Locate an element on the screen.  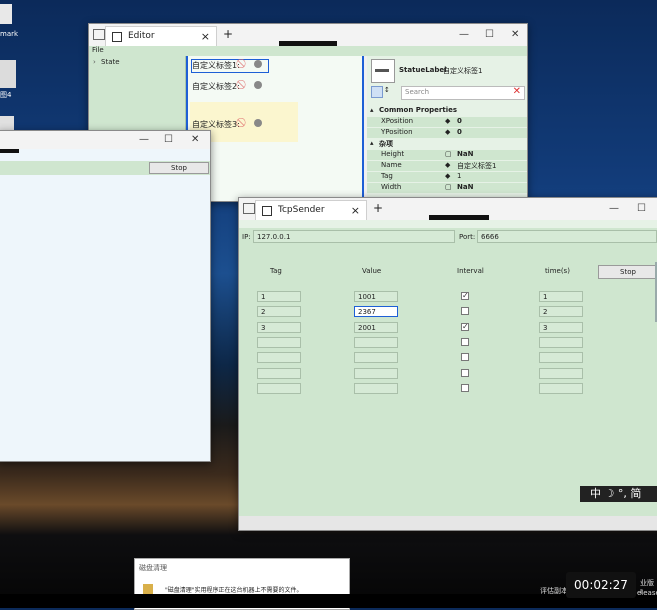
tab-tcpsender: TcpSender × is located at coordinates (311, 210).